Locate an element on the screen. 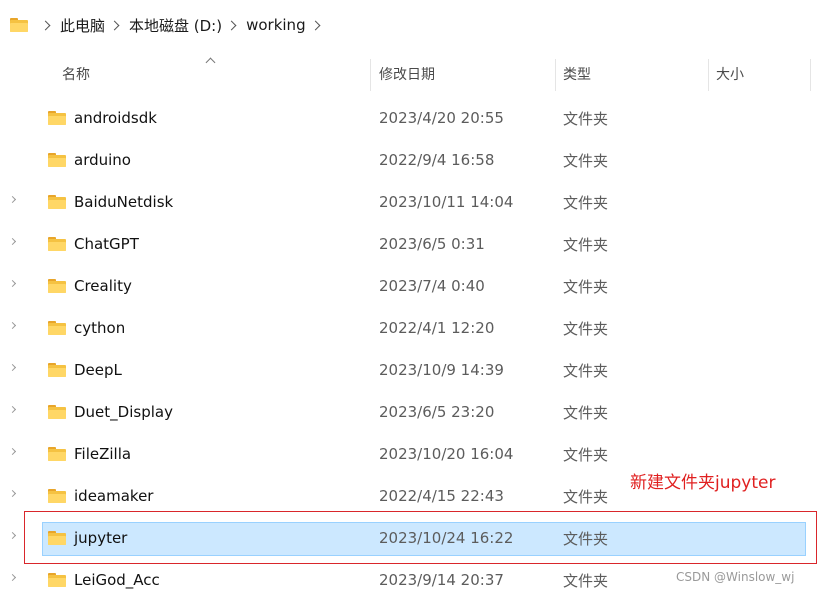 The height and width of the screenshot is (595, 832). file-name-cell: ChatGPT is located at coordinates (93, 244).